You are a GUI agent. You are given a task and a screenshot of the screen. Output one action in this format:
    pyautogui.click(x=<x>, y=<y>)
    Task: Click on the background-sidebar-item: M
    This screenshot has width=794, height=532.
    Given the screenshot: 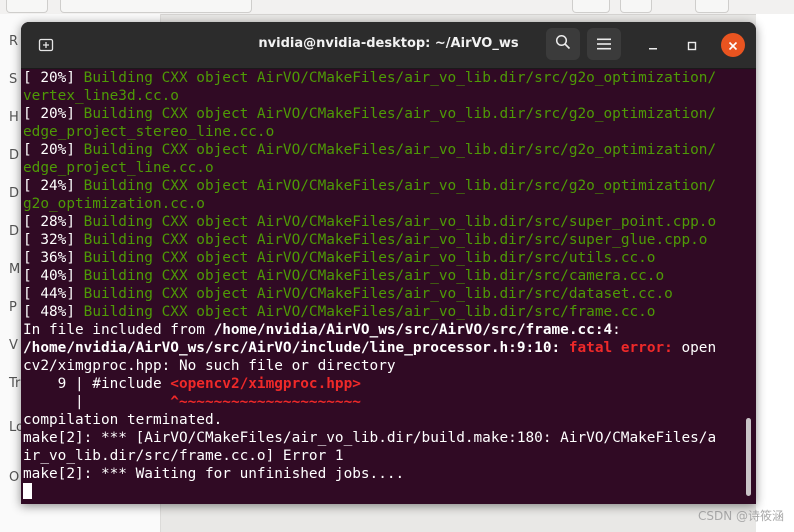 What is the action you would take?
    pyautogui.click(x=15, y=269)
    